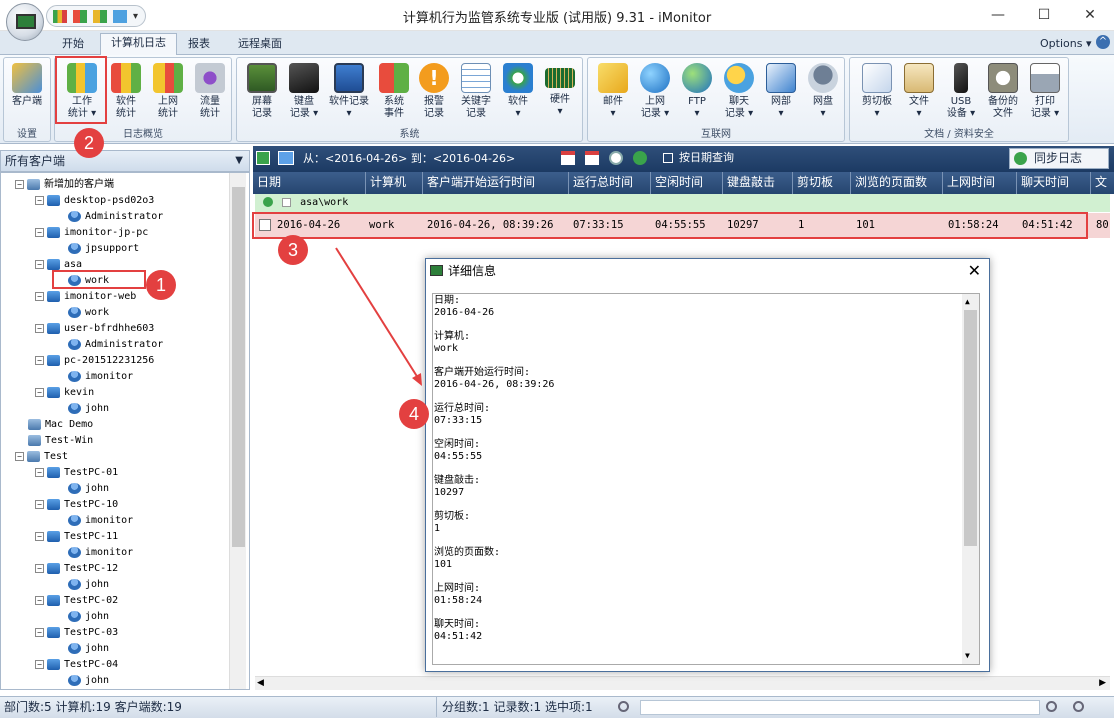  I want to click on tree-scrollbar, so click(237, 431).